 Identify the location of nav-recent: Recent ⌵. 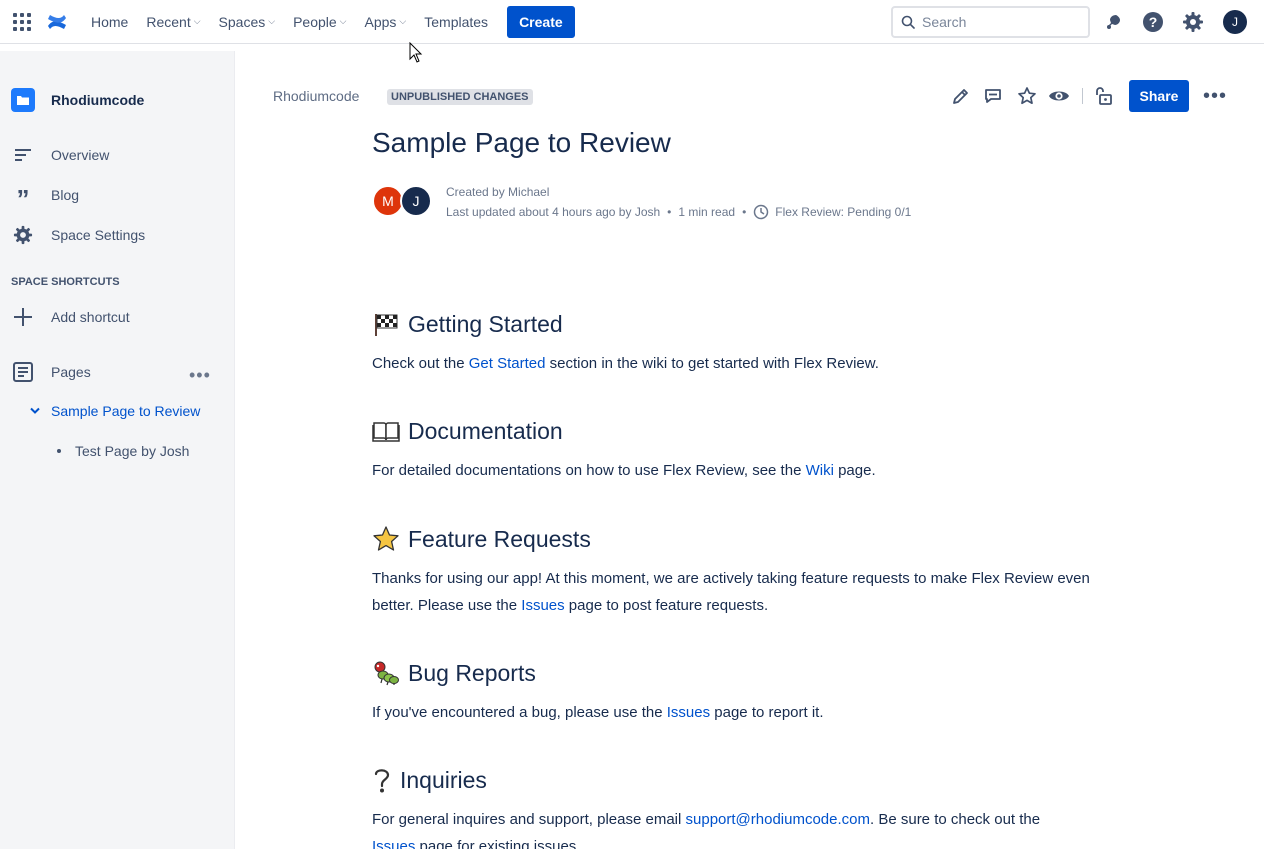
(173, 22).